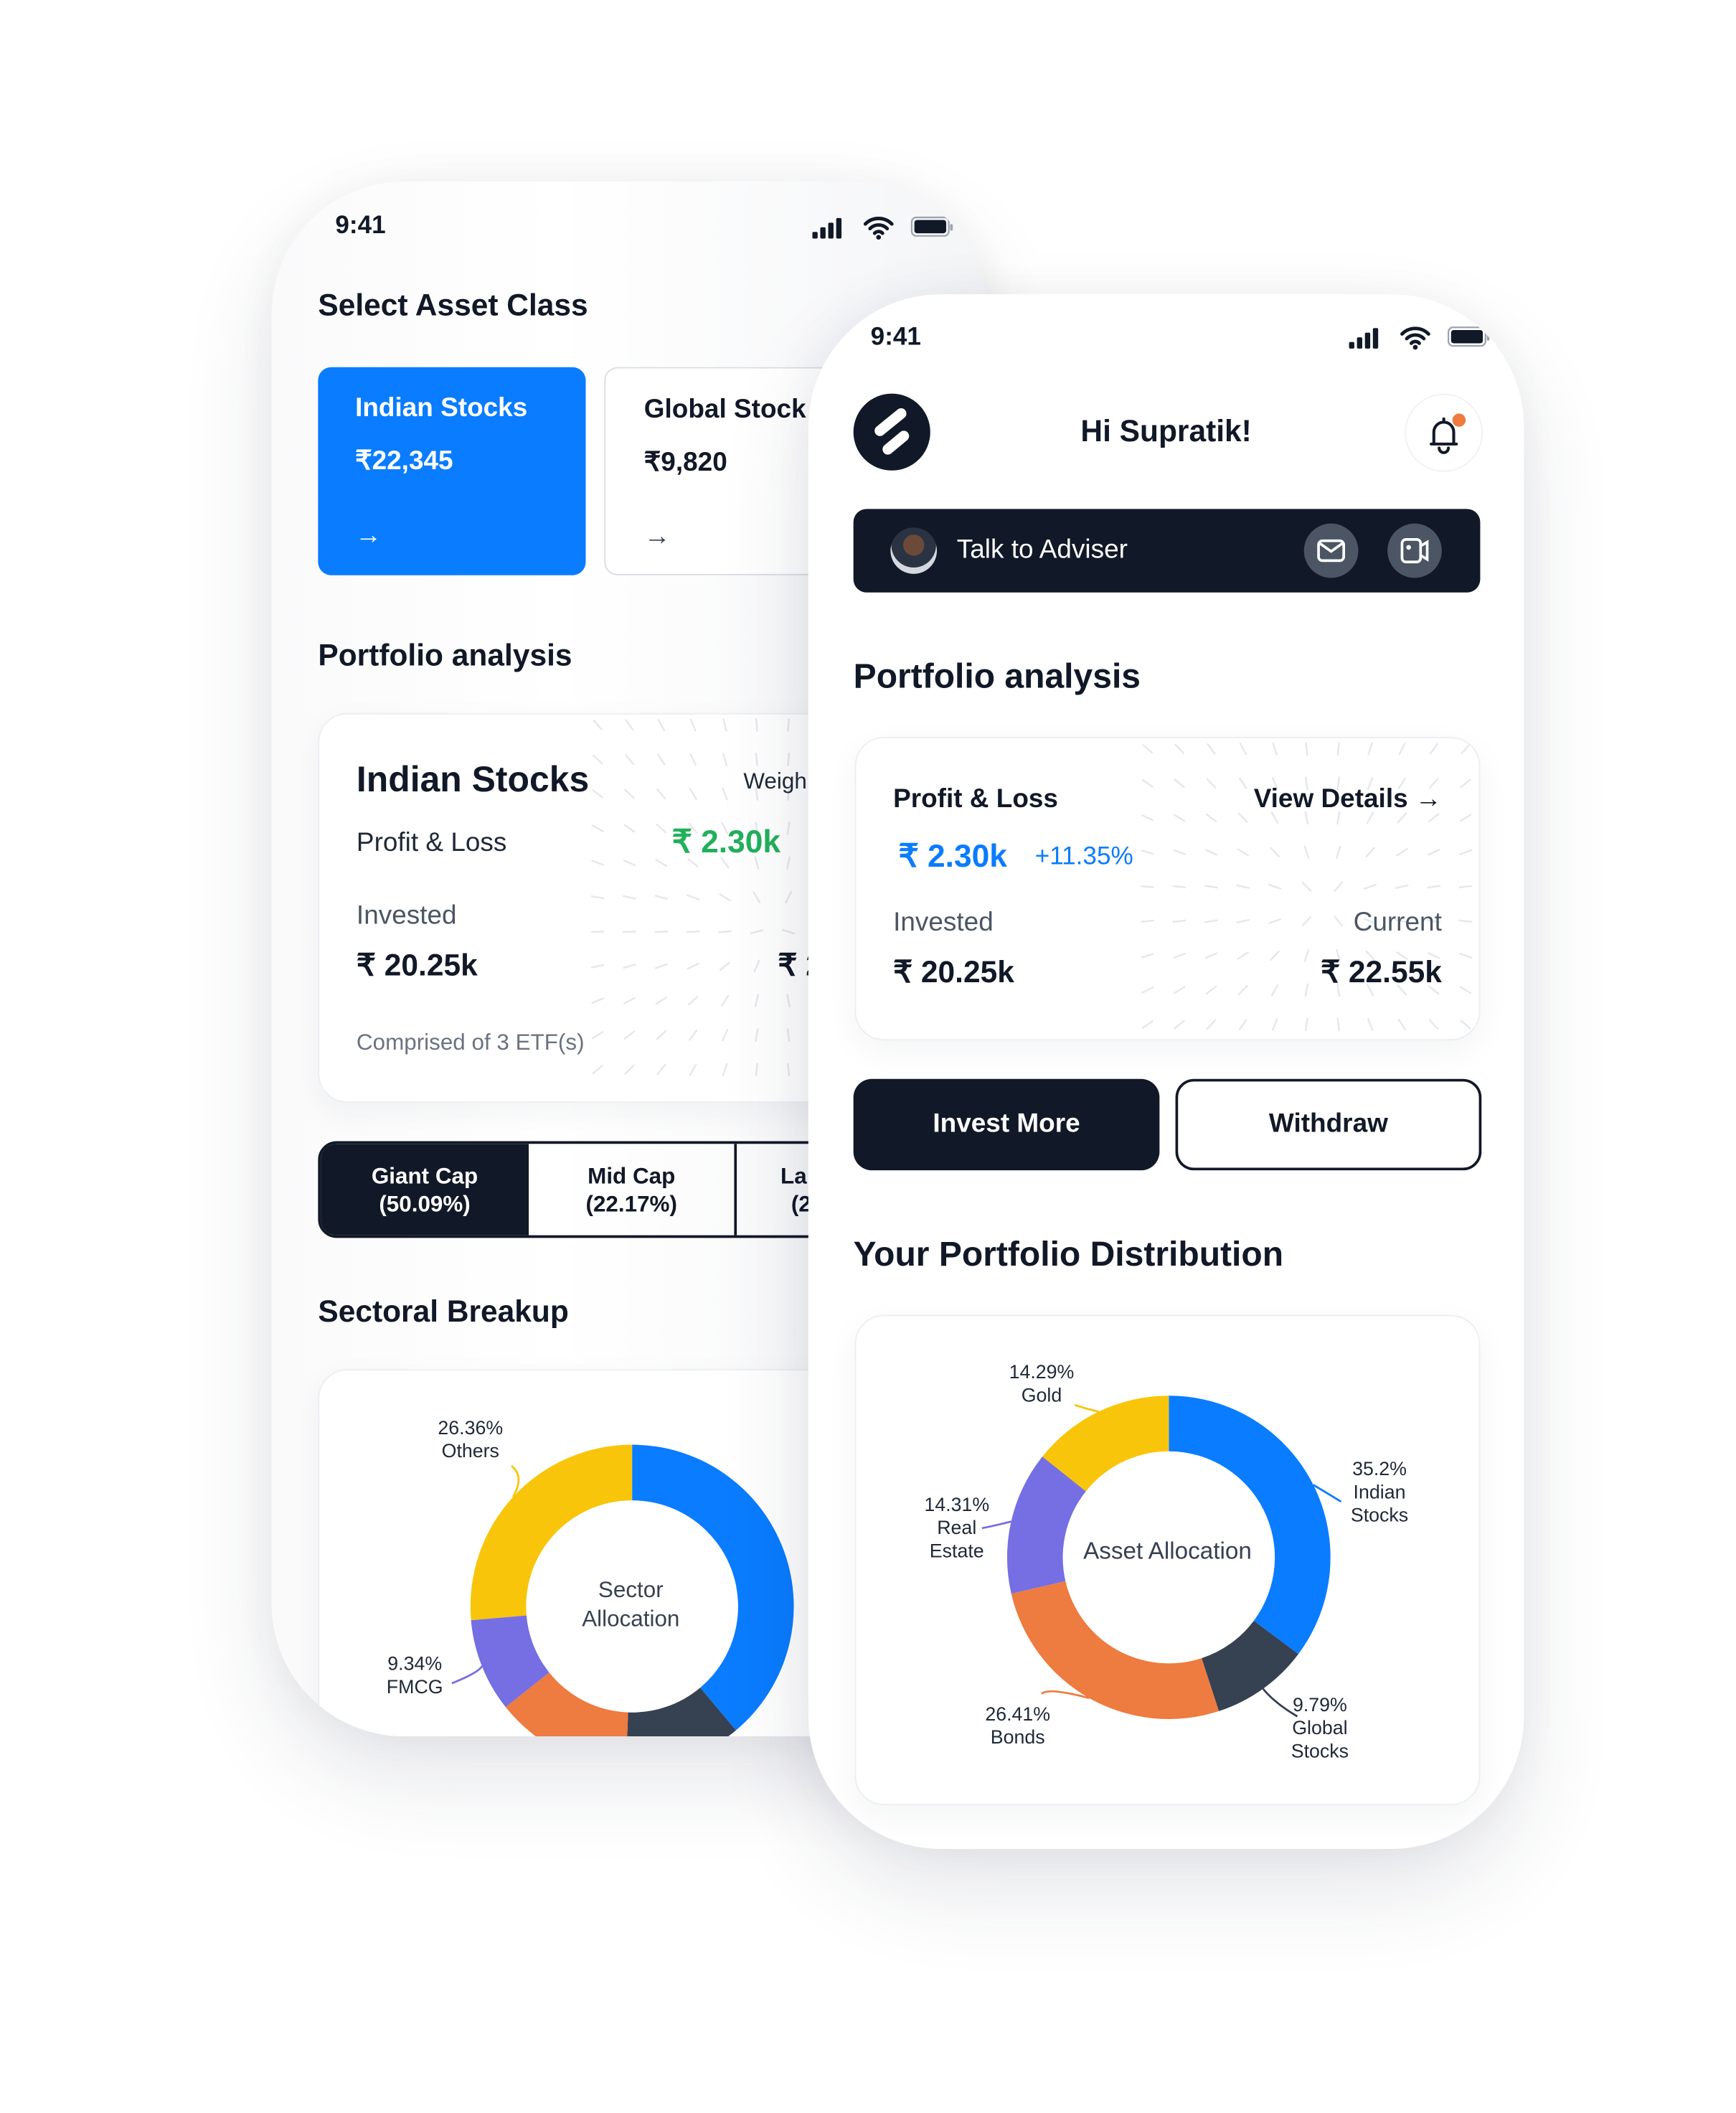 This screenshot has width=1736, height=2113. Describe the element at coordinates (368, 536) in the screenshot. I see `arrow-right-icon: →` at that location.